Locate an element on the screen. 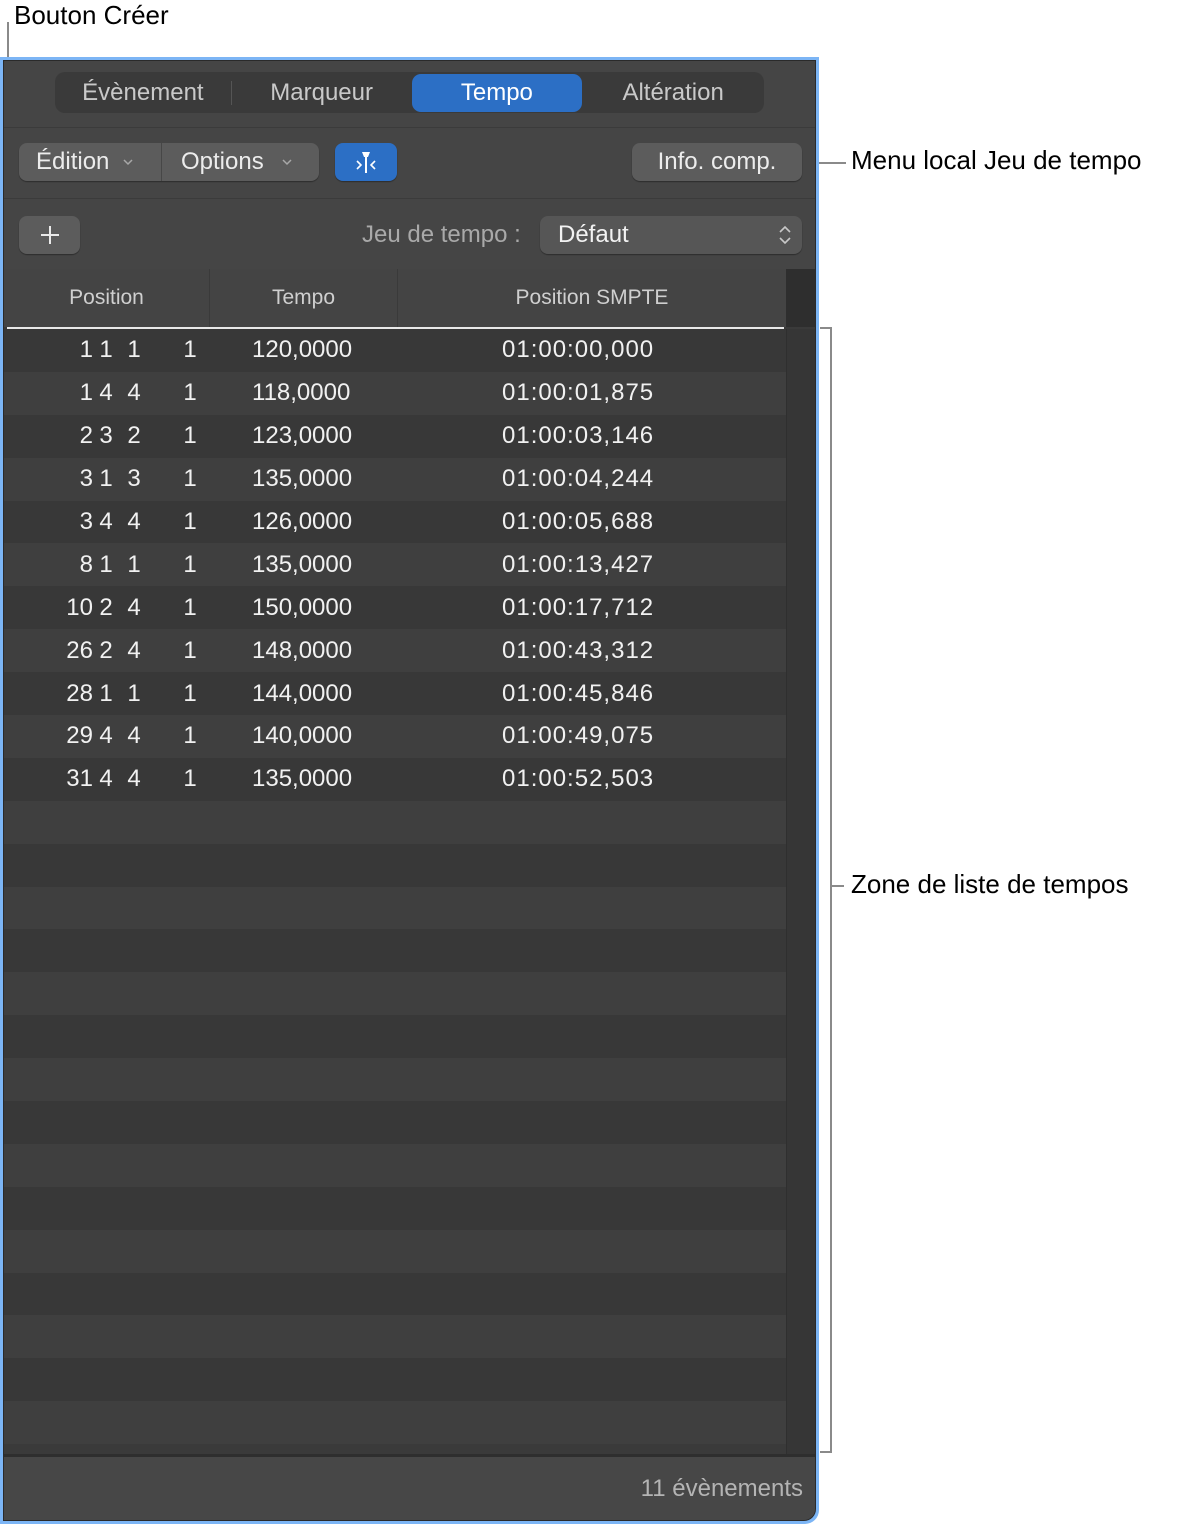 This screenshot has height=1524, width=1189. tempo-value: 148,0000 is located at coordinates (302, 650).